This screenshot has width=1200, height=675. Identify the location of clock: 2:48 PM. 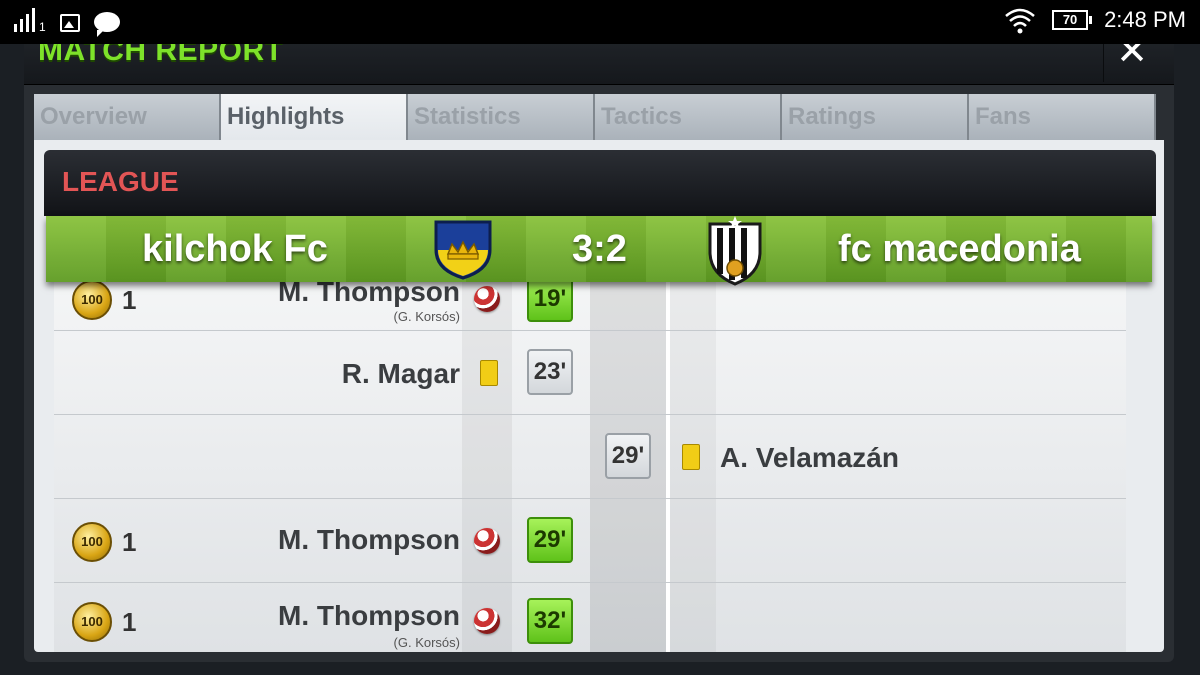
(1145, 19).